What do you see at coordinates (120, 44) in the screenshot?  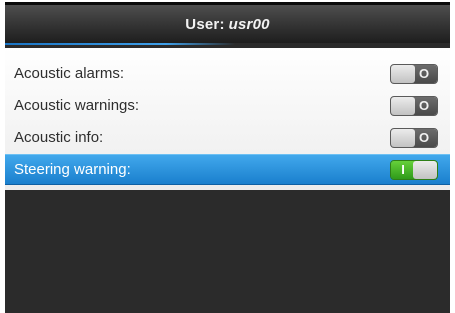 I see `title-underline` at bounding box center [120, 44].